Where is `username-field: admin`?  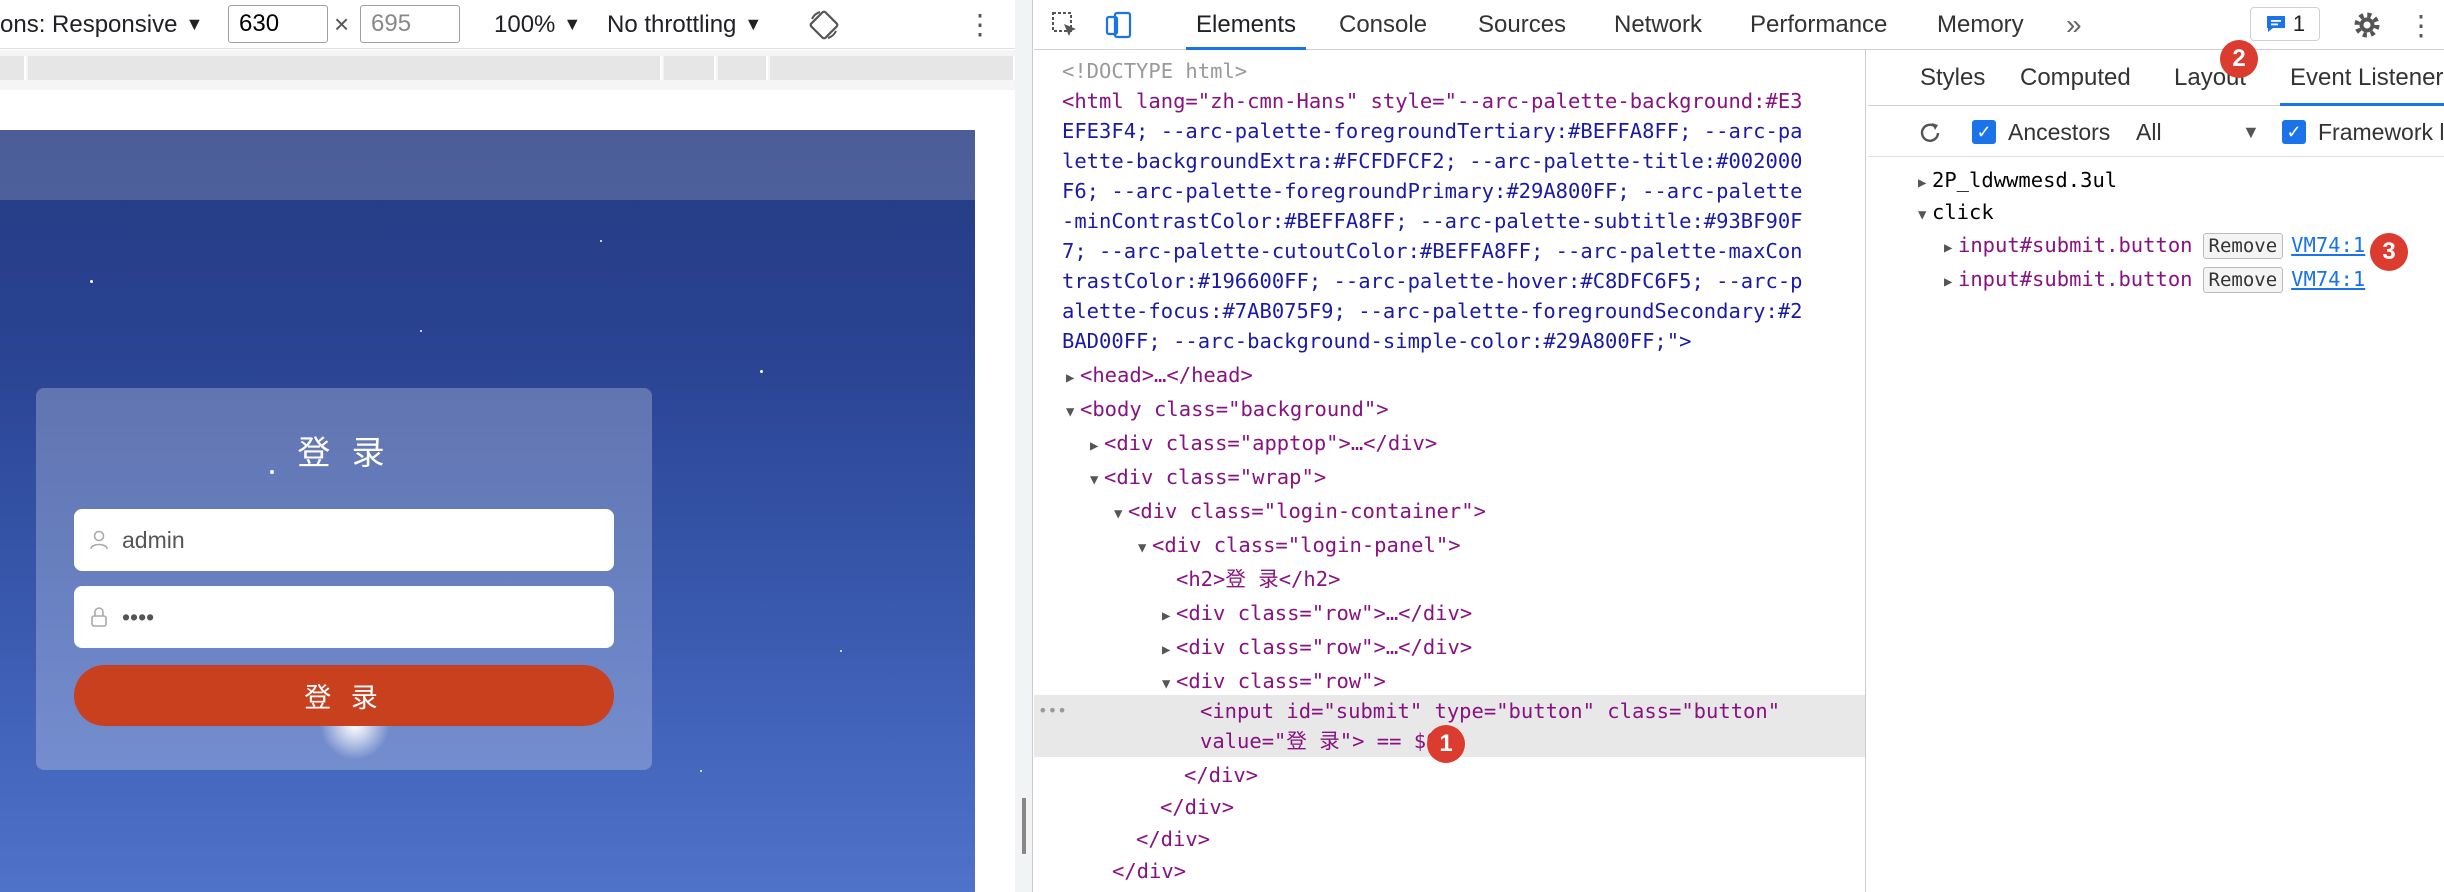
username-field: admin is located at coordinates (344, 540).